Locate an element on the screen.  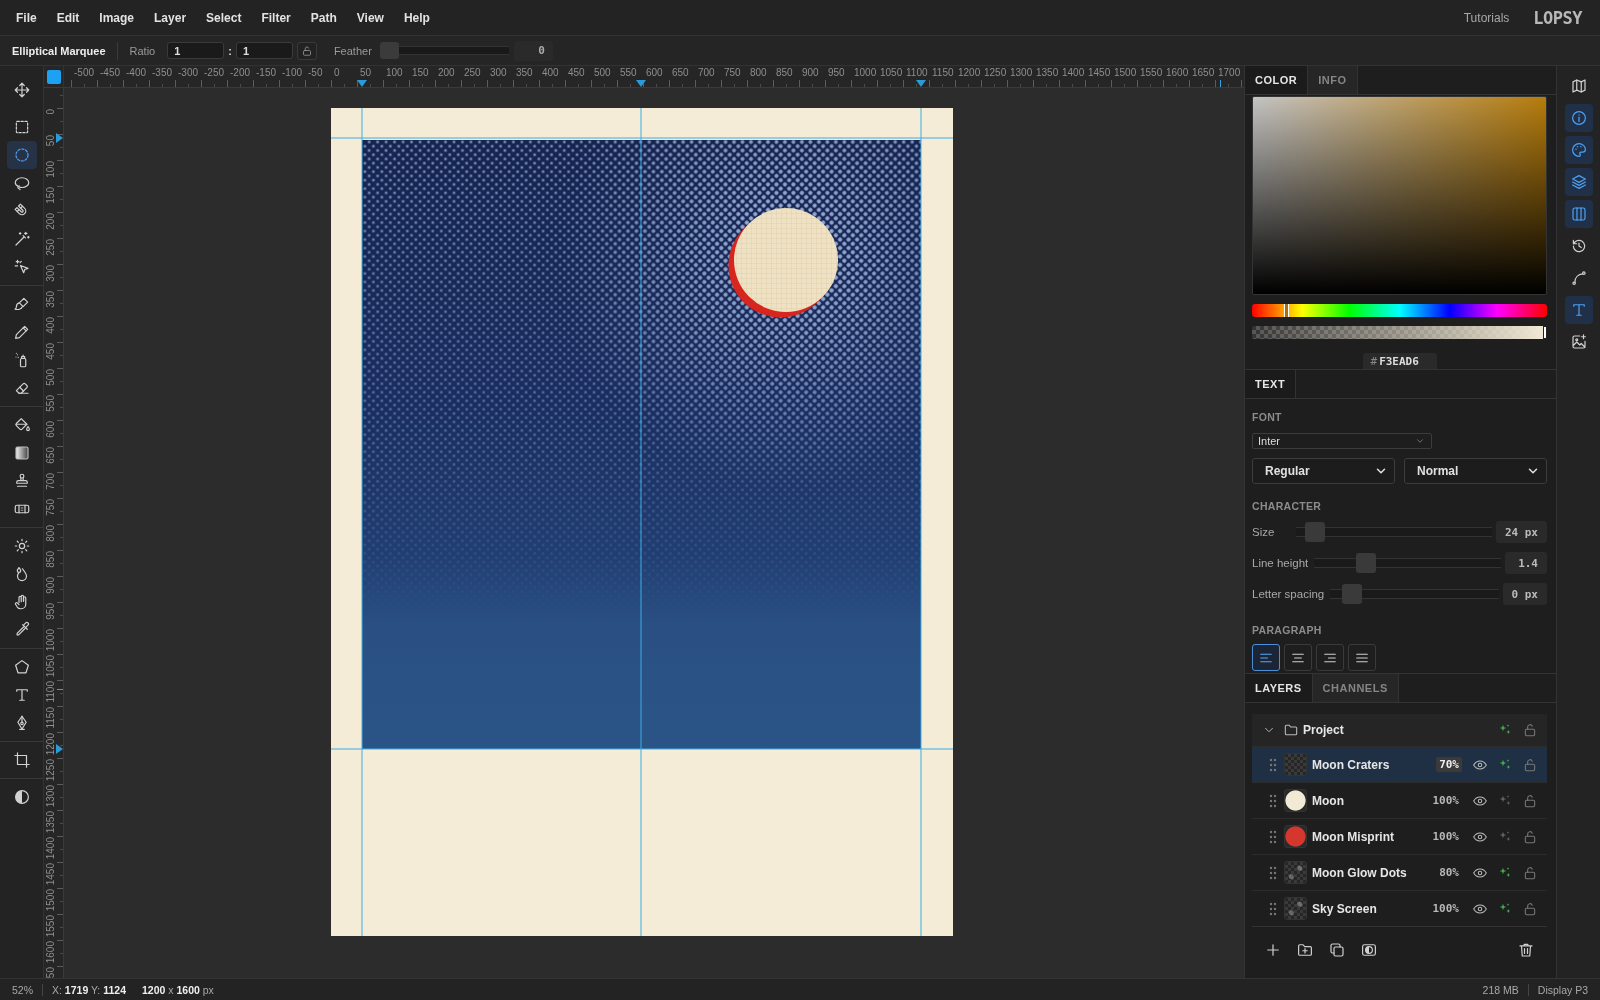
menu-item: Filter is located at coordinates (276, 17).